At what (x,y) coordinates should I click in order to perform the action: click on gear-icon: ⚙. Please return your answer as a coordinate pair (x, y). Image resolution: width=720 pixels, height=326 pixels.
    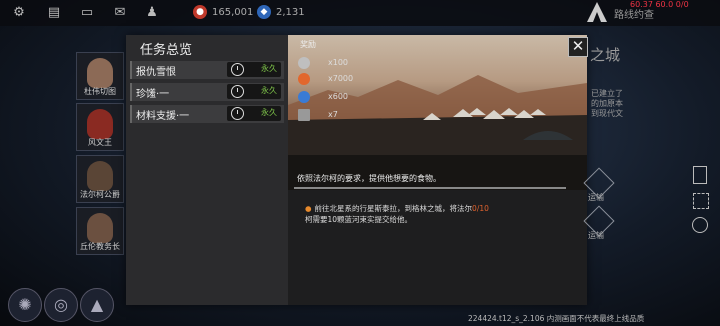
    Looking at the image, I should click on (19, 13).